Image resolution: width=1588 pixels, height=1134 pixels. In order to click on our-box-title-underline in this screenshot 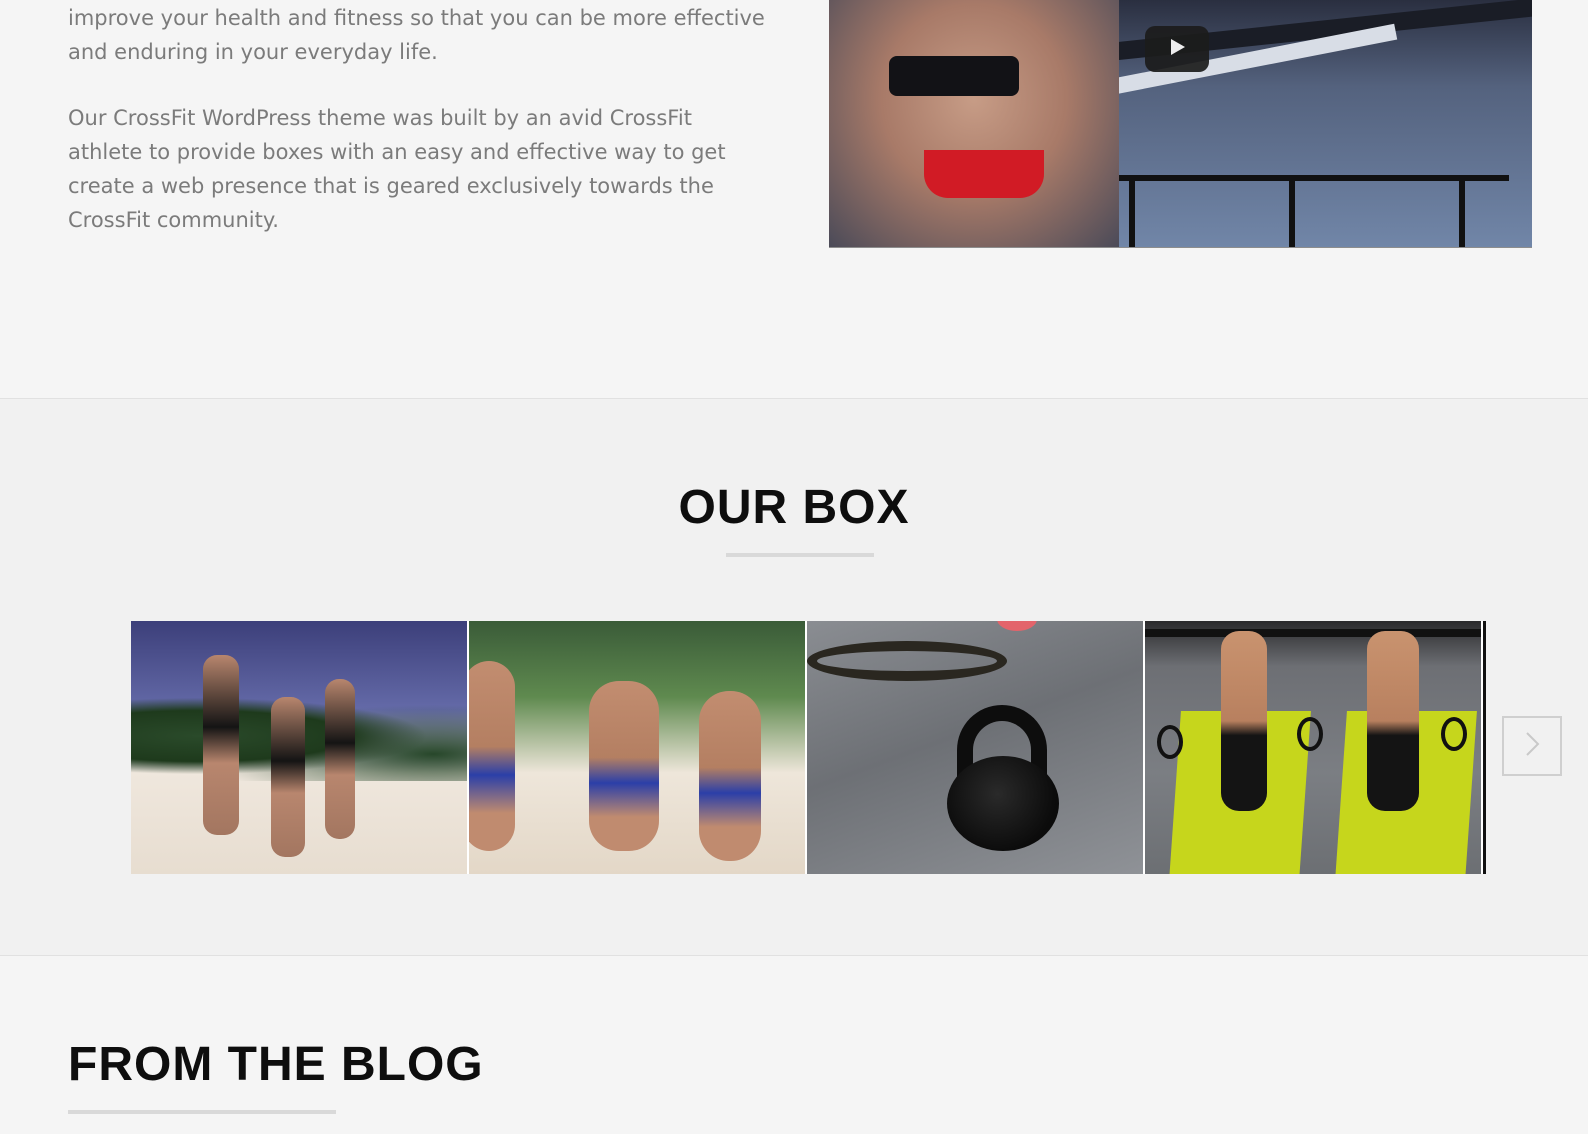, I will do `click(800, 555)`.